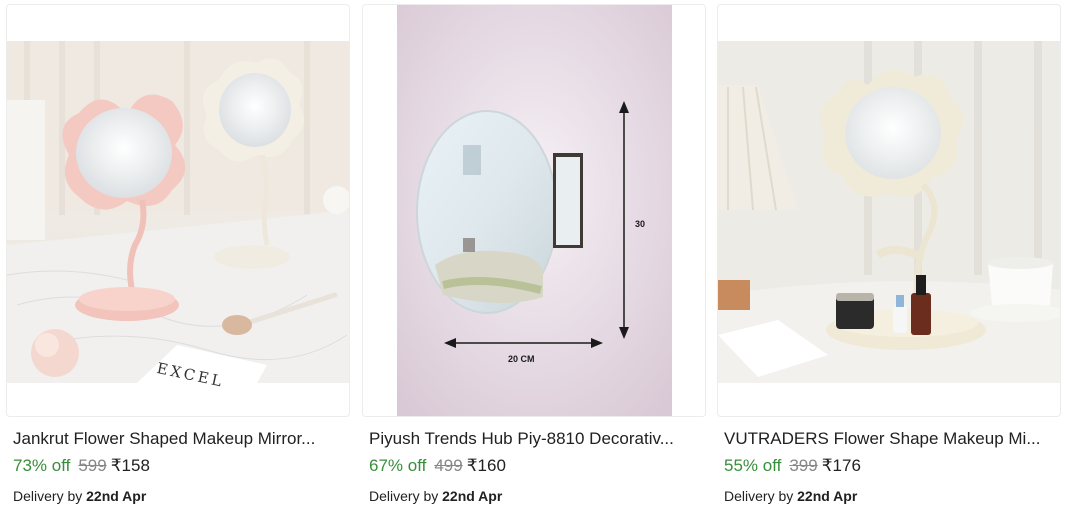 This screenshot has height=515, width=1068. What do you see at coordinates (448, 465) in the screenshot?
I see `original-price: 499` at bounding box center [448, 465].